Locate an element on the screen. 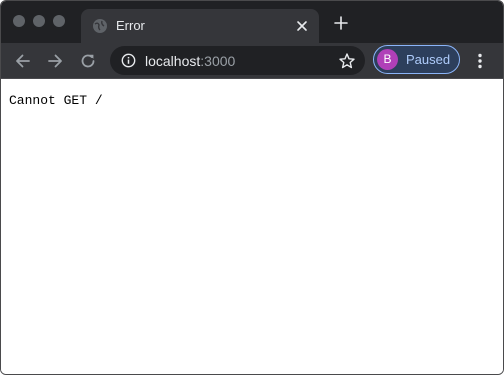  tab-strip: Error is located at coordinates (252, 22).